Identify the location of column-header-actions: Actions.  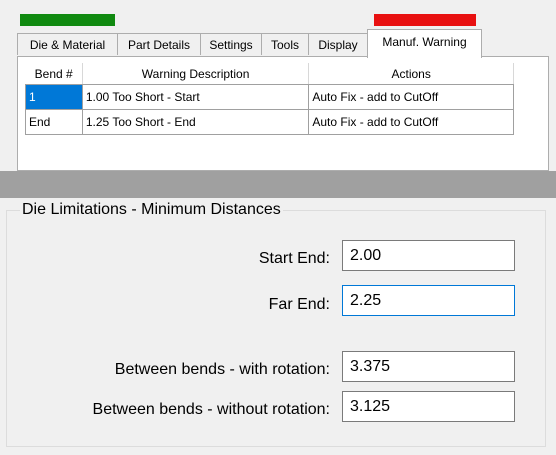
(411, 74).